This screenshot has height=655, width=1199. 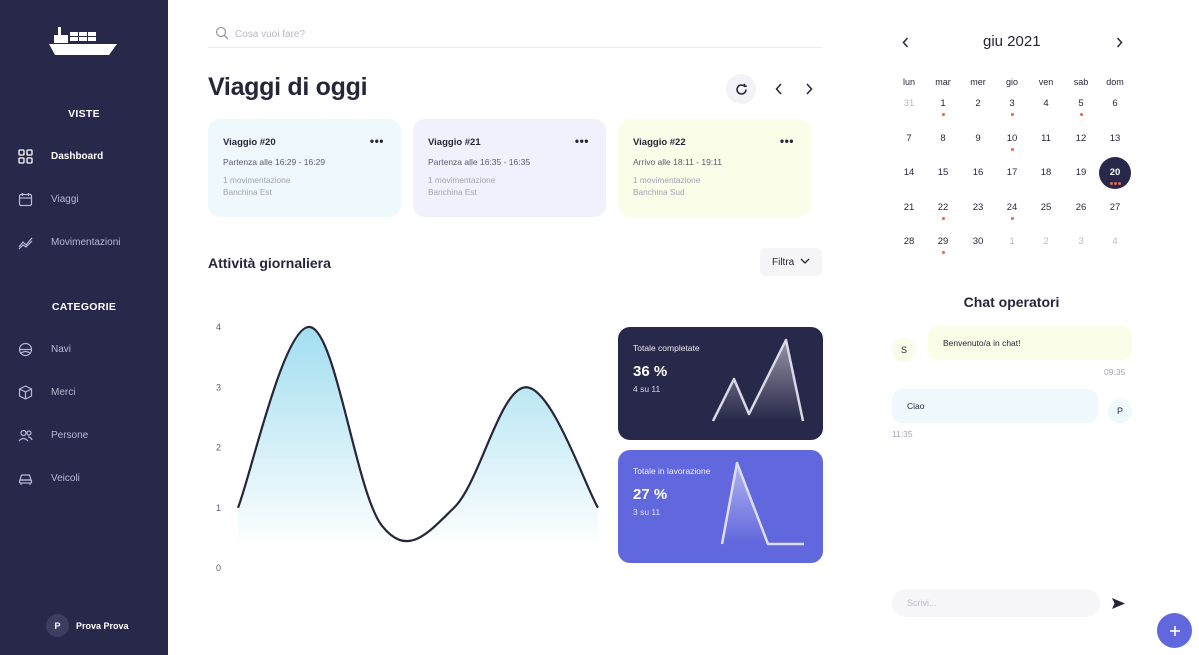 What do you see at coordinates (222, 33) in the screenshot?
I see `search-icon` at bounding box center [222, 33].